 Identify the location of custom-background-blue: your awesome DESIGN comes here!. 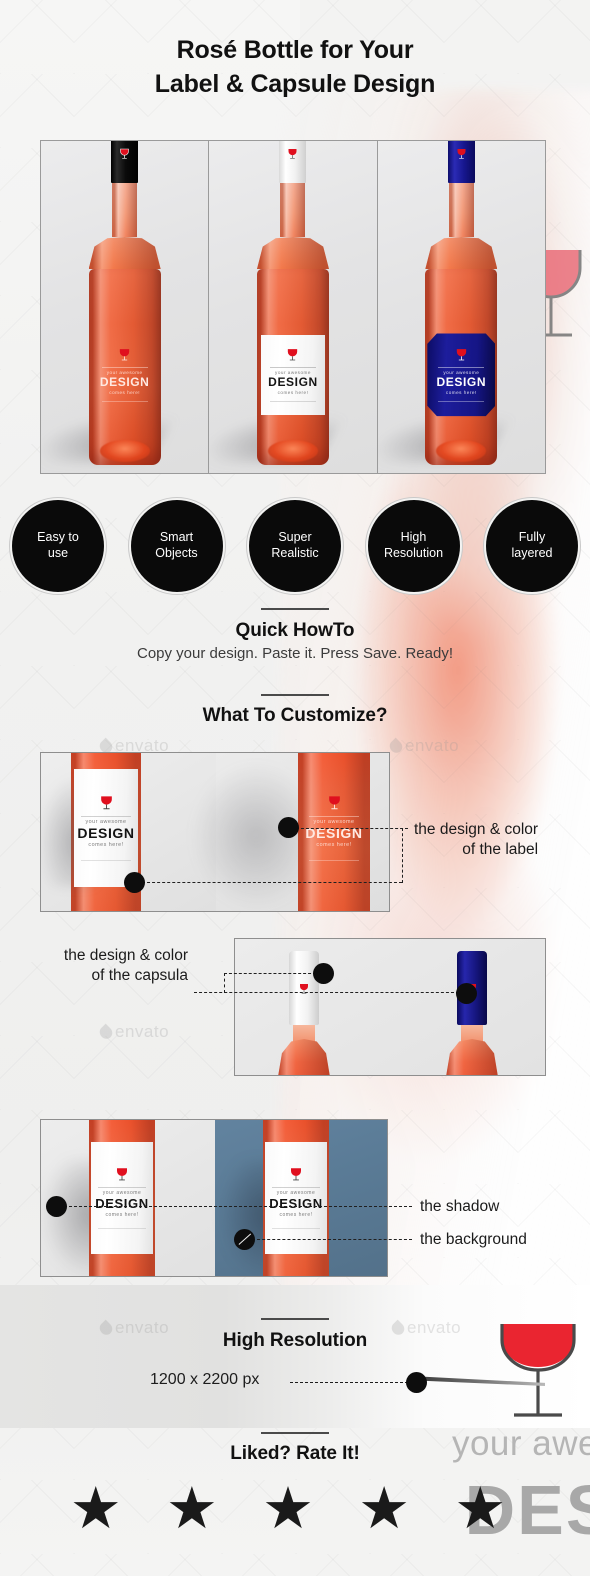
(301, 1198).